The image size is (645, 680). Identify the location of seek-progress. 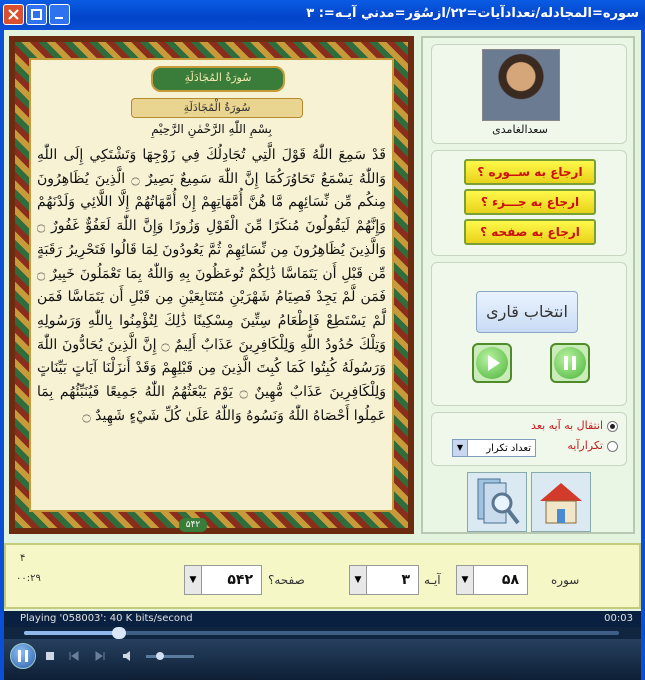
(72, 633).